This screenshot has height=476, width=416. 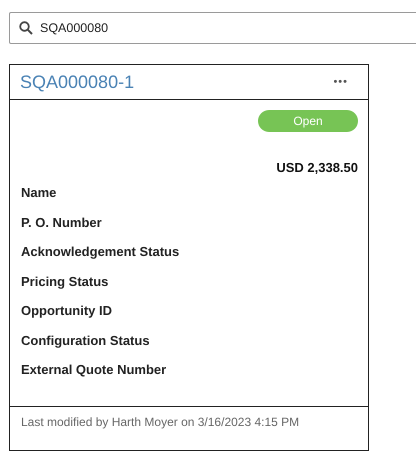 What do you see at coordinates (160, 422) in the screenshot?
I see `last-modified-text: Last modified by Harth Moyer on 3/16/2023 4:15 PM` at bounding box center [160, 422].